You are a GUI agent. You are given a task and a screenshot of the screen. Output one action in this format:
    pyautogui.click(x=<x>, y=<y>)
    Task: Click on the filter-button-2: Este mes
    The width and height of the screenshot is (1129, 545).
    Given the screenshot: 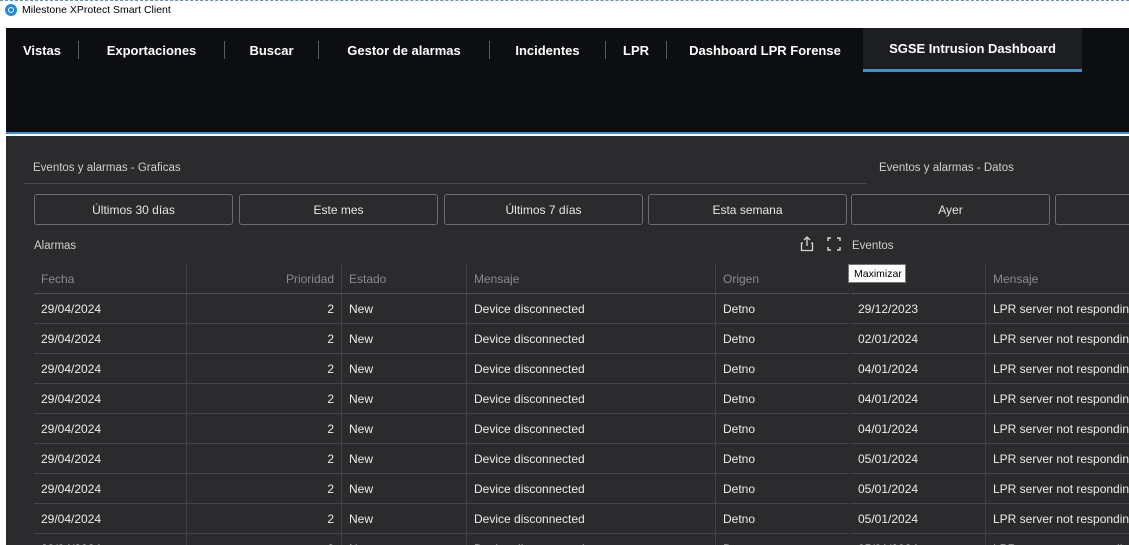 What is the action you would take?
    pyautogui.click(x=338, y=209)
    